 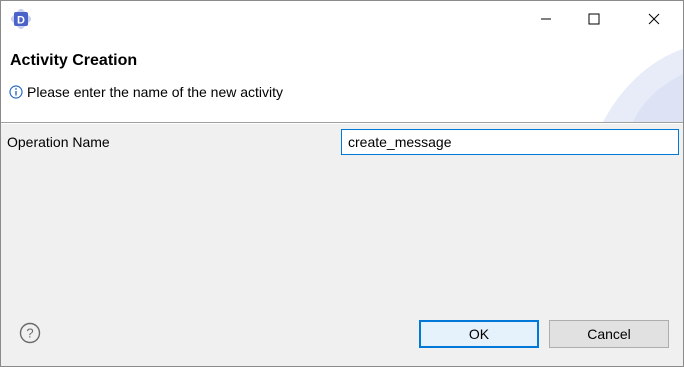 I want to click on info-icon, so click(x=16, y=92).